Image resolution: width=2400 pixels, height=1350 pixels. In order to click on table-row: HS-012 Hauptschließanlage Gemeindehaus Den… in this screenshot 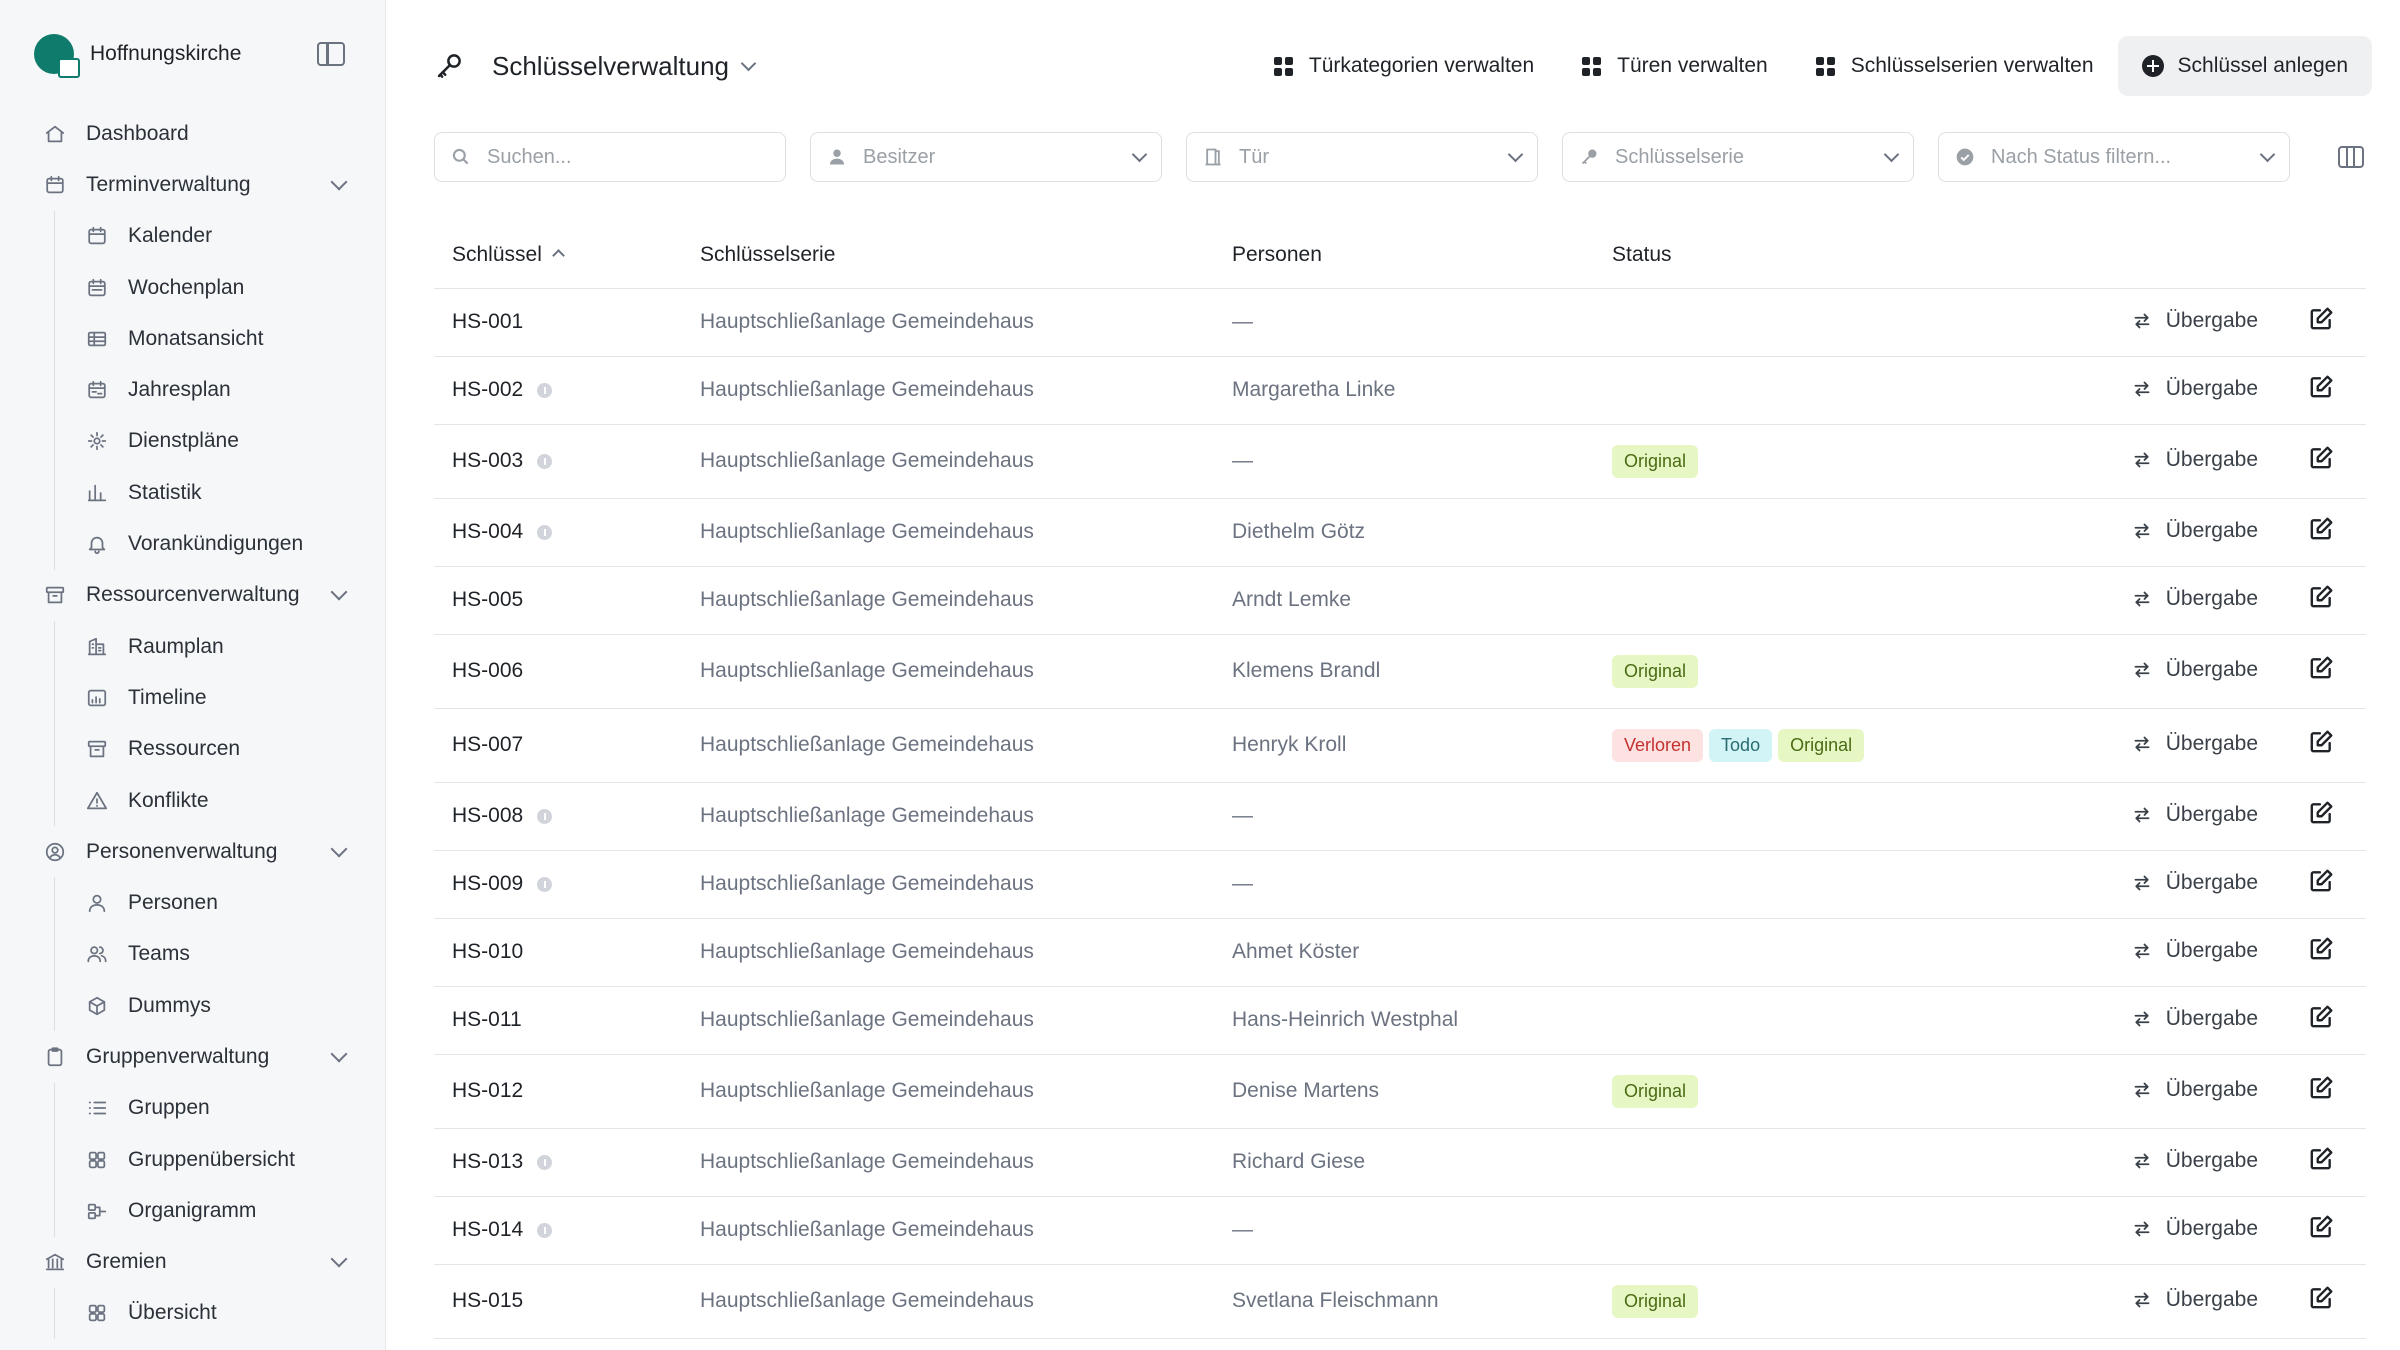, I will do `click(1400, 1091)`.